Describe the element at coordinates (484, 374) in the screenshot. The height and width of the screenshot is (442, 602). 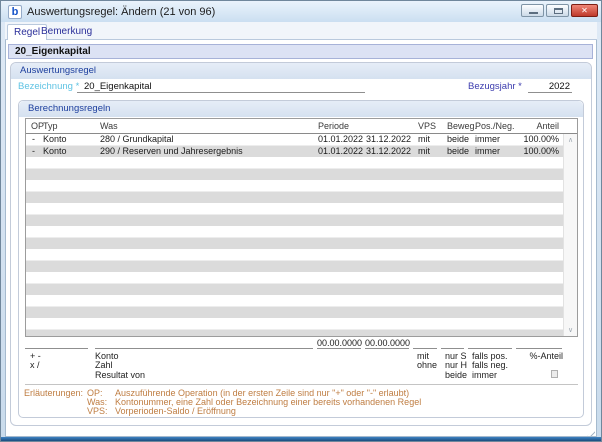
I see `legend-posneg-line: immer` at that location.